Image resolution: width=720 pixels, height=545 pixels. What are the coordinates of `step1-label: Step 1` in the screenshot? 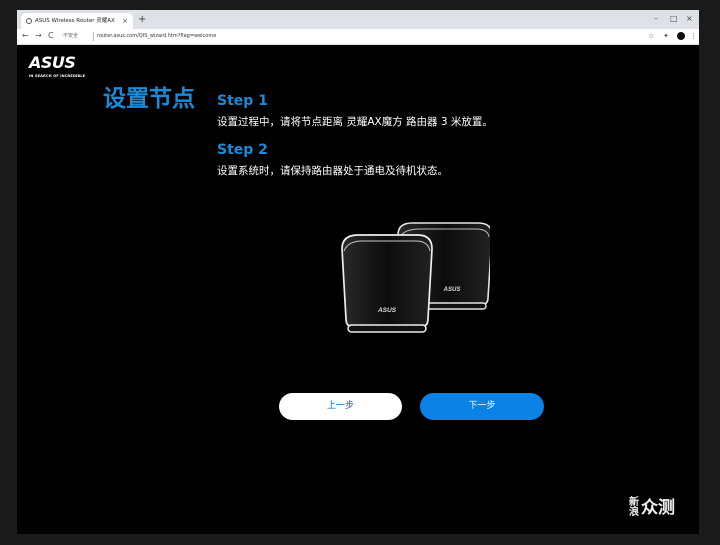 It's located at (242, 101).